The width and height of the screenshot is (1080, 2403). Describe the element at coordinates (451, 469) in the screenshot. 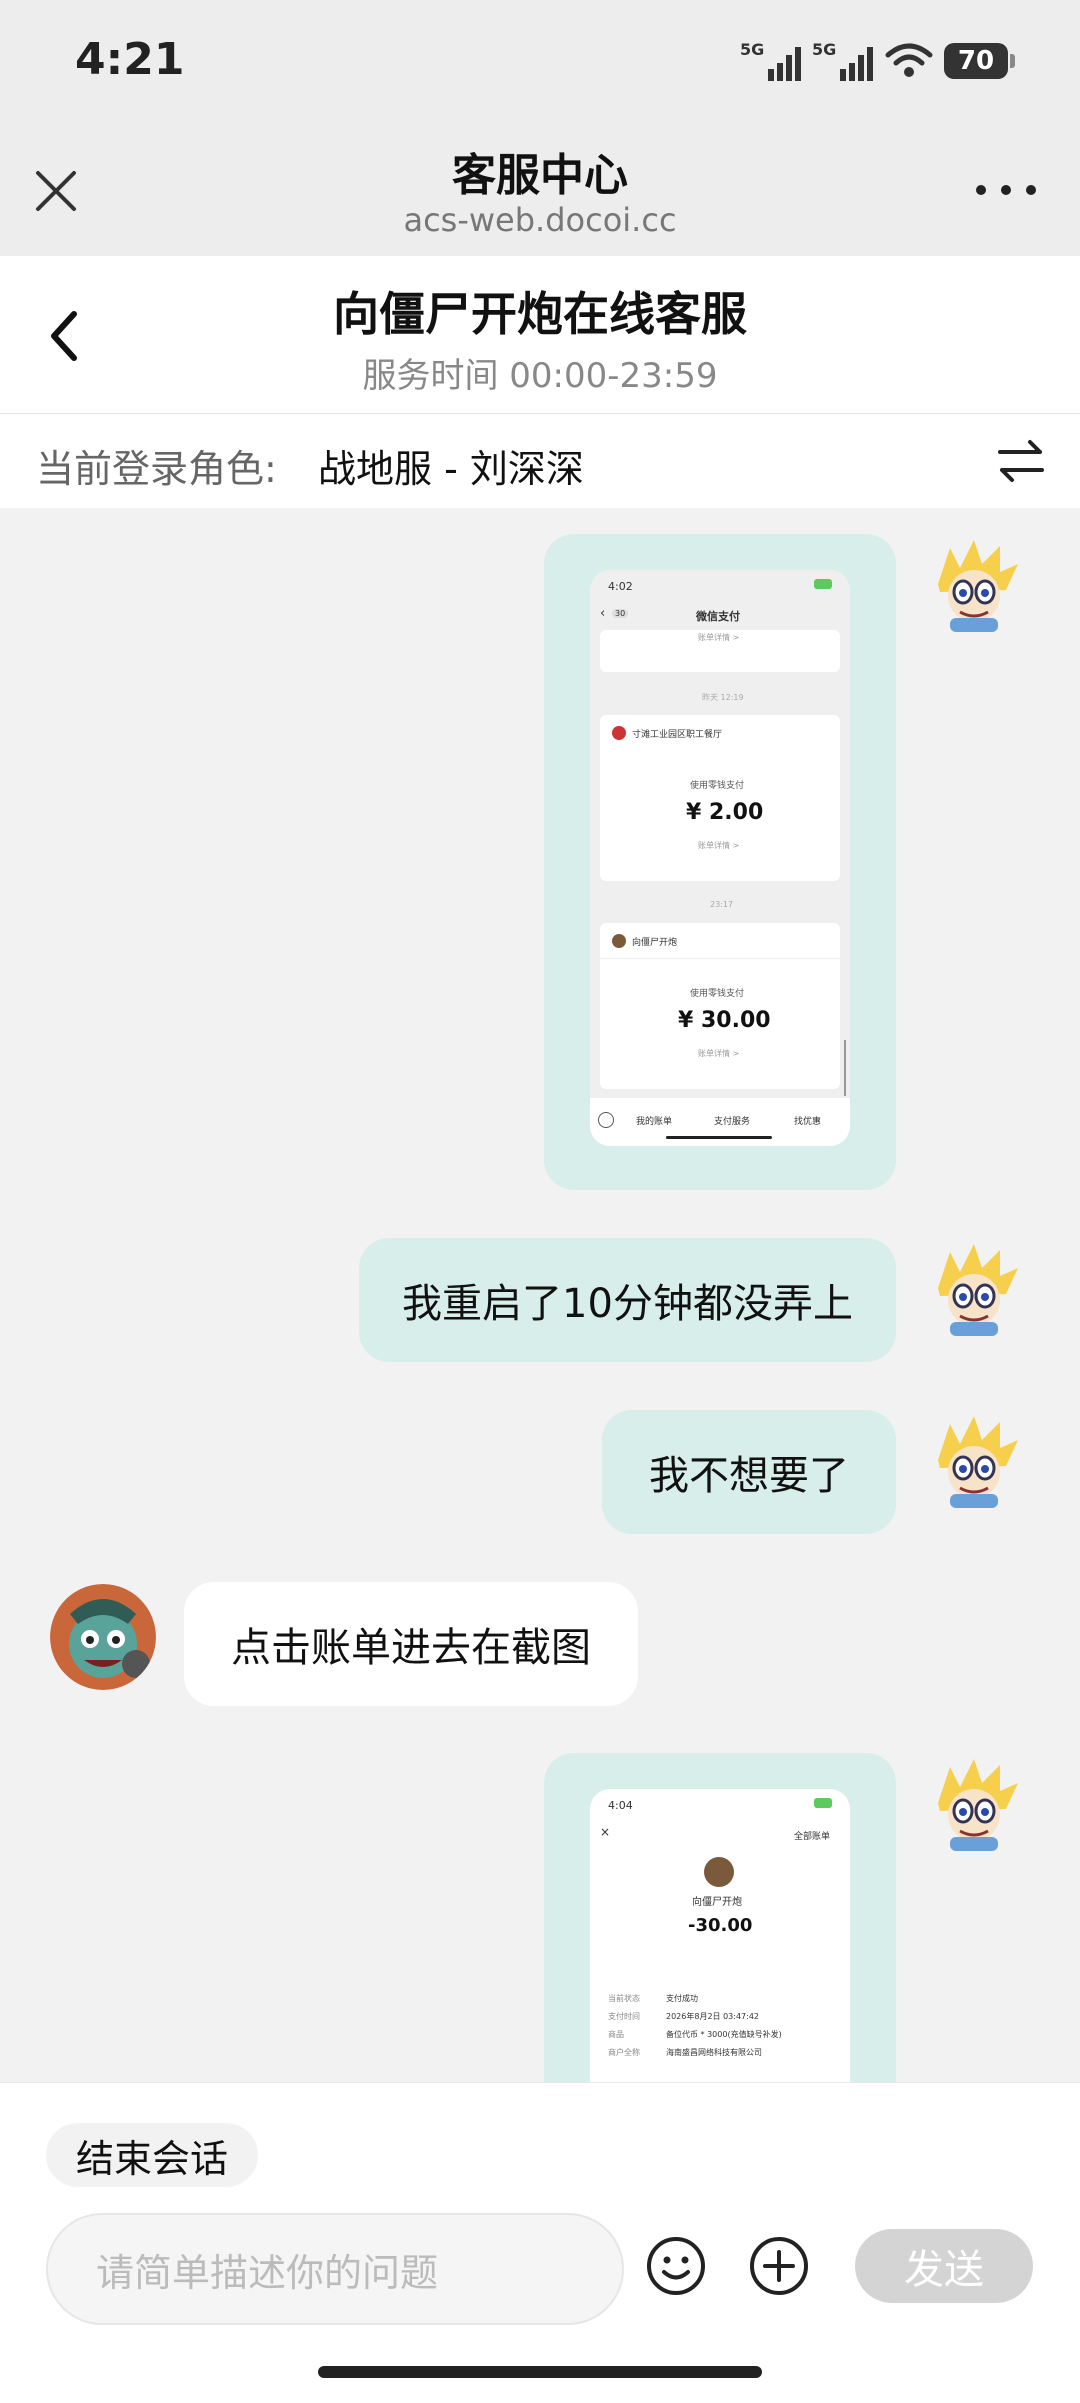

I see `role-value: 战地服 - 刘深深` at that location.